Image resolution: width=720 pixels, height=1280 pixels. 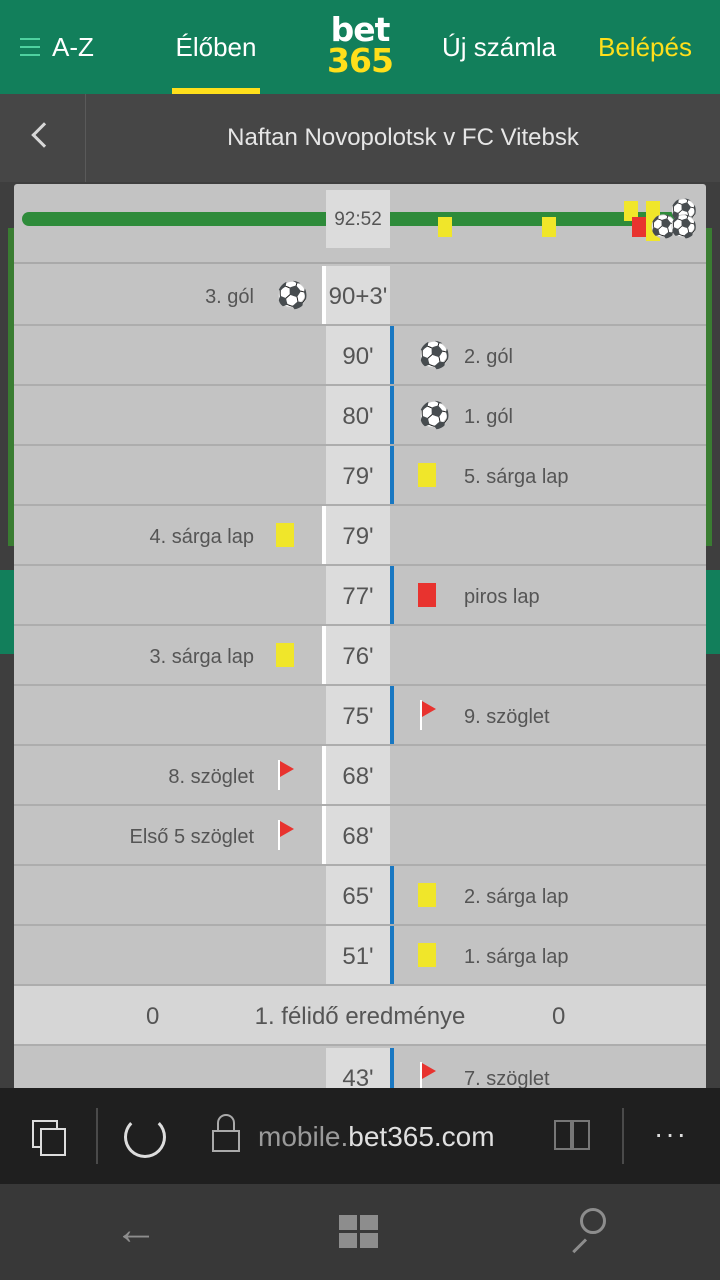 I want to click on event-row: 90+3' ⚽ 3. gól, so click(x=360, y=296).